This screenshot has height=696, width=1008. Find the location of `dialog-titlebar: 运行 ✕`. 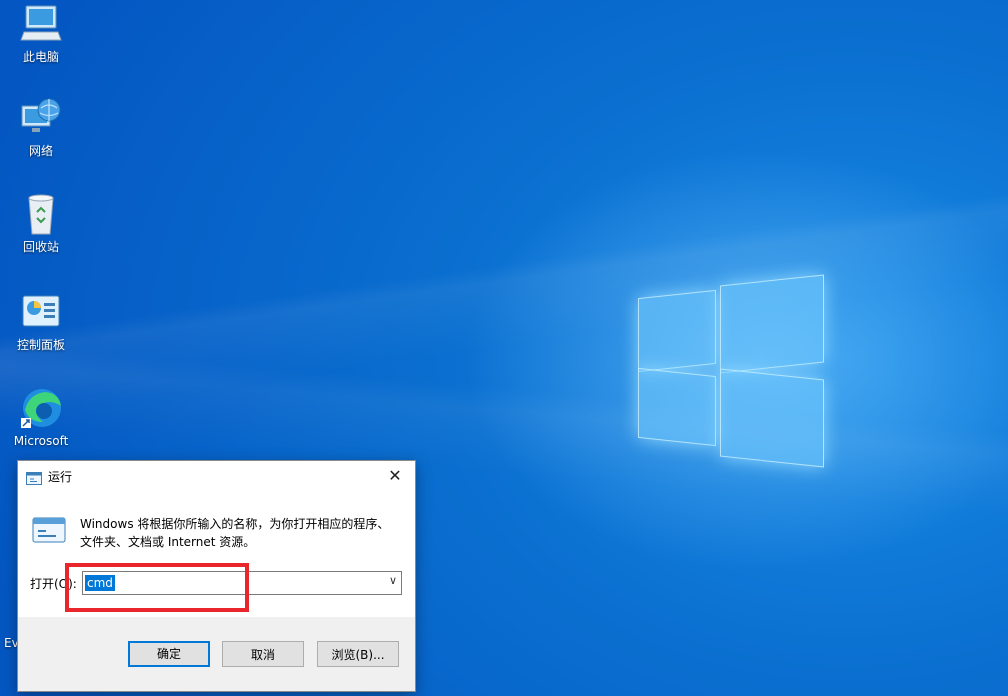

dialog-titlebar: 运行 ✕ is located at coordinates (216, 476).